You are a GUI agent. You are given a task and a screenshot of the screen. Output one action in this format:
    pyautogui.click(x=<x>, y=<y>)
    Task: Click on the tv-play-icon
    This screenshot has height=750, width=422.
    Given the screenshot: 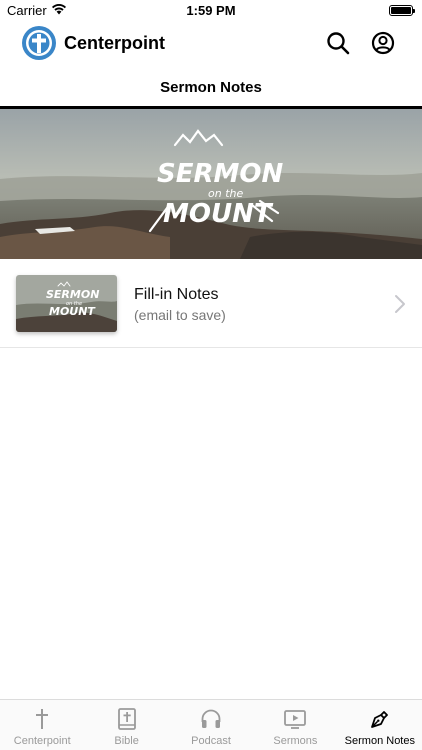 What is the action you would take?
    pyautogui.click(x=295, y=719)
    